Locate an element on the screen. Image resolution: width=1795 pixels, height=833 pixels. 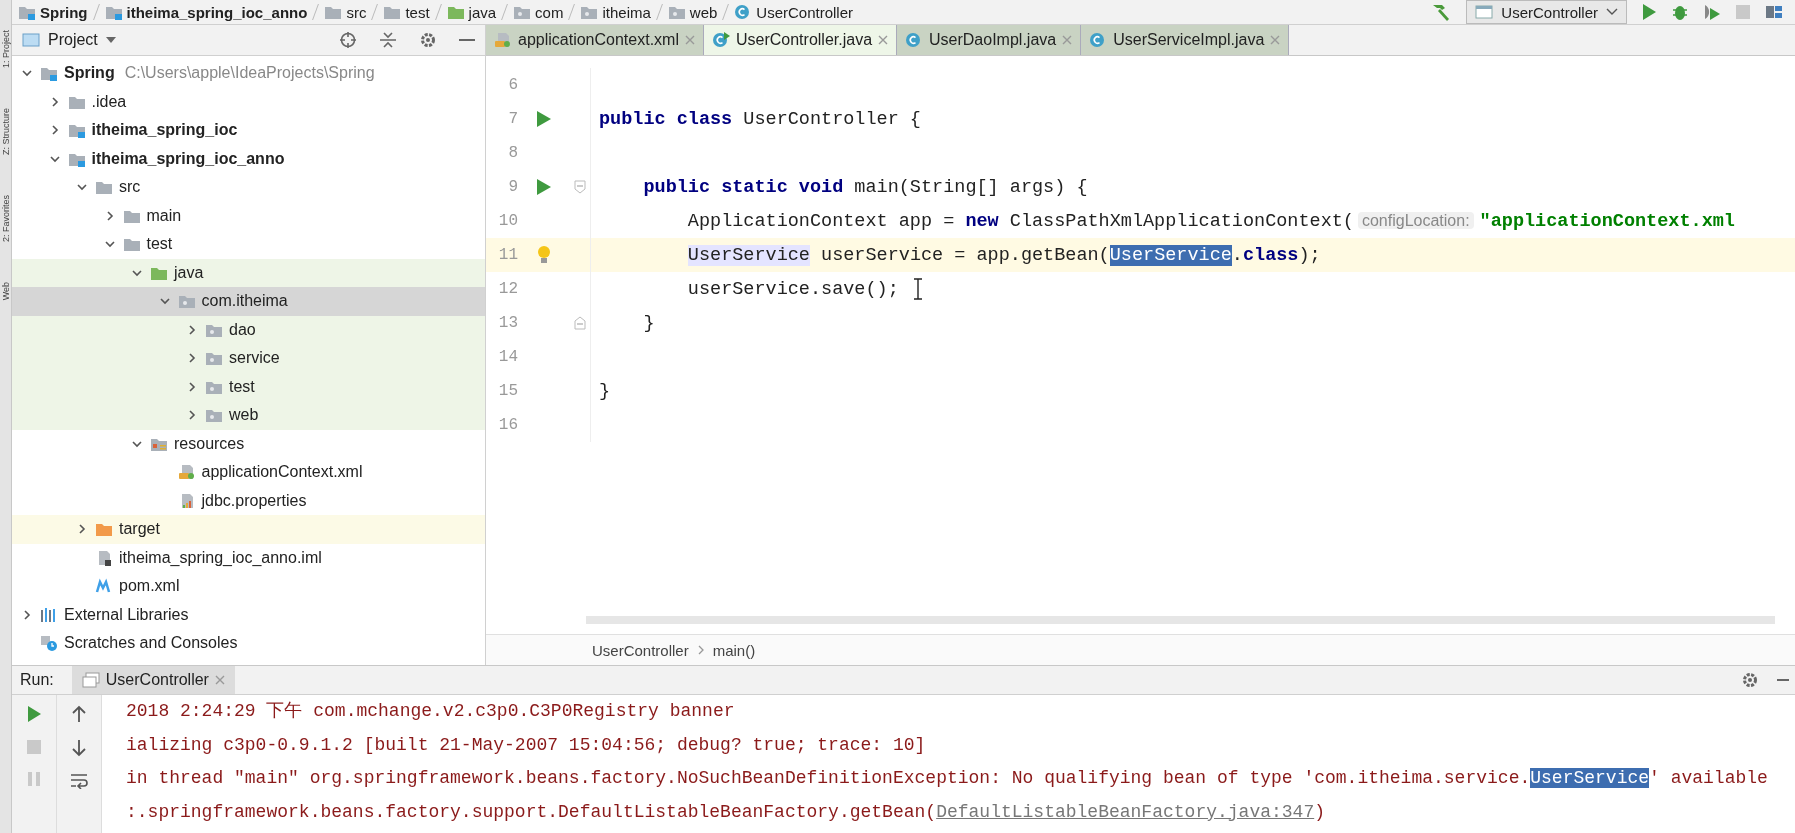
lightbulb-icon is located at coordinates (544, 255).